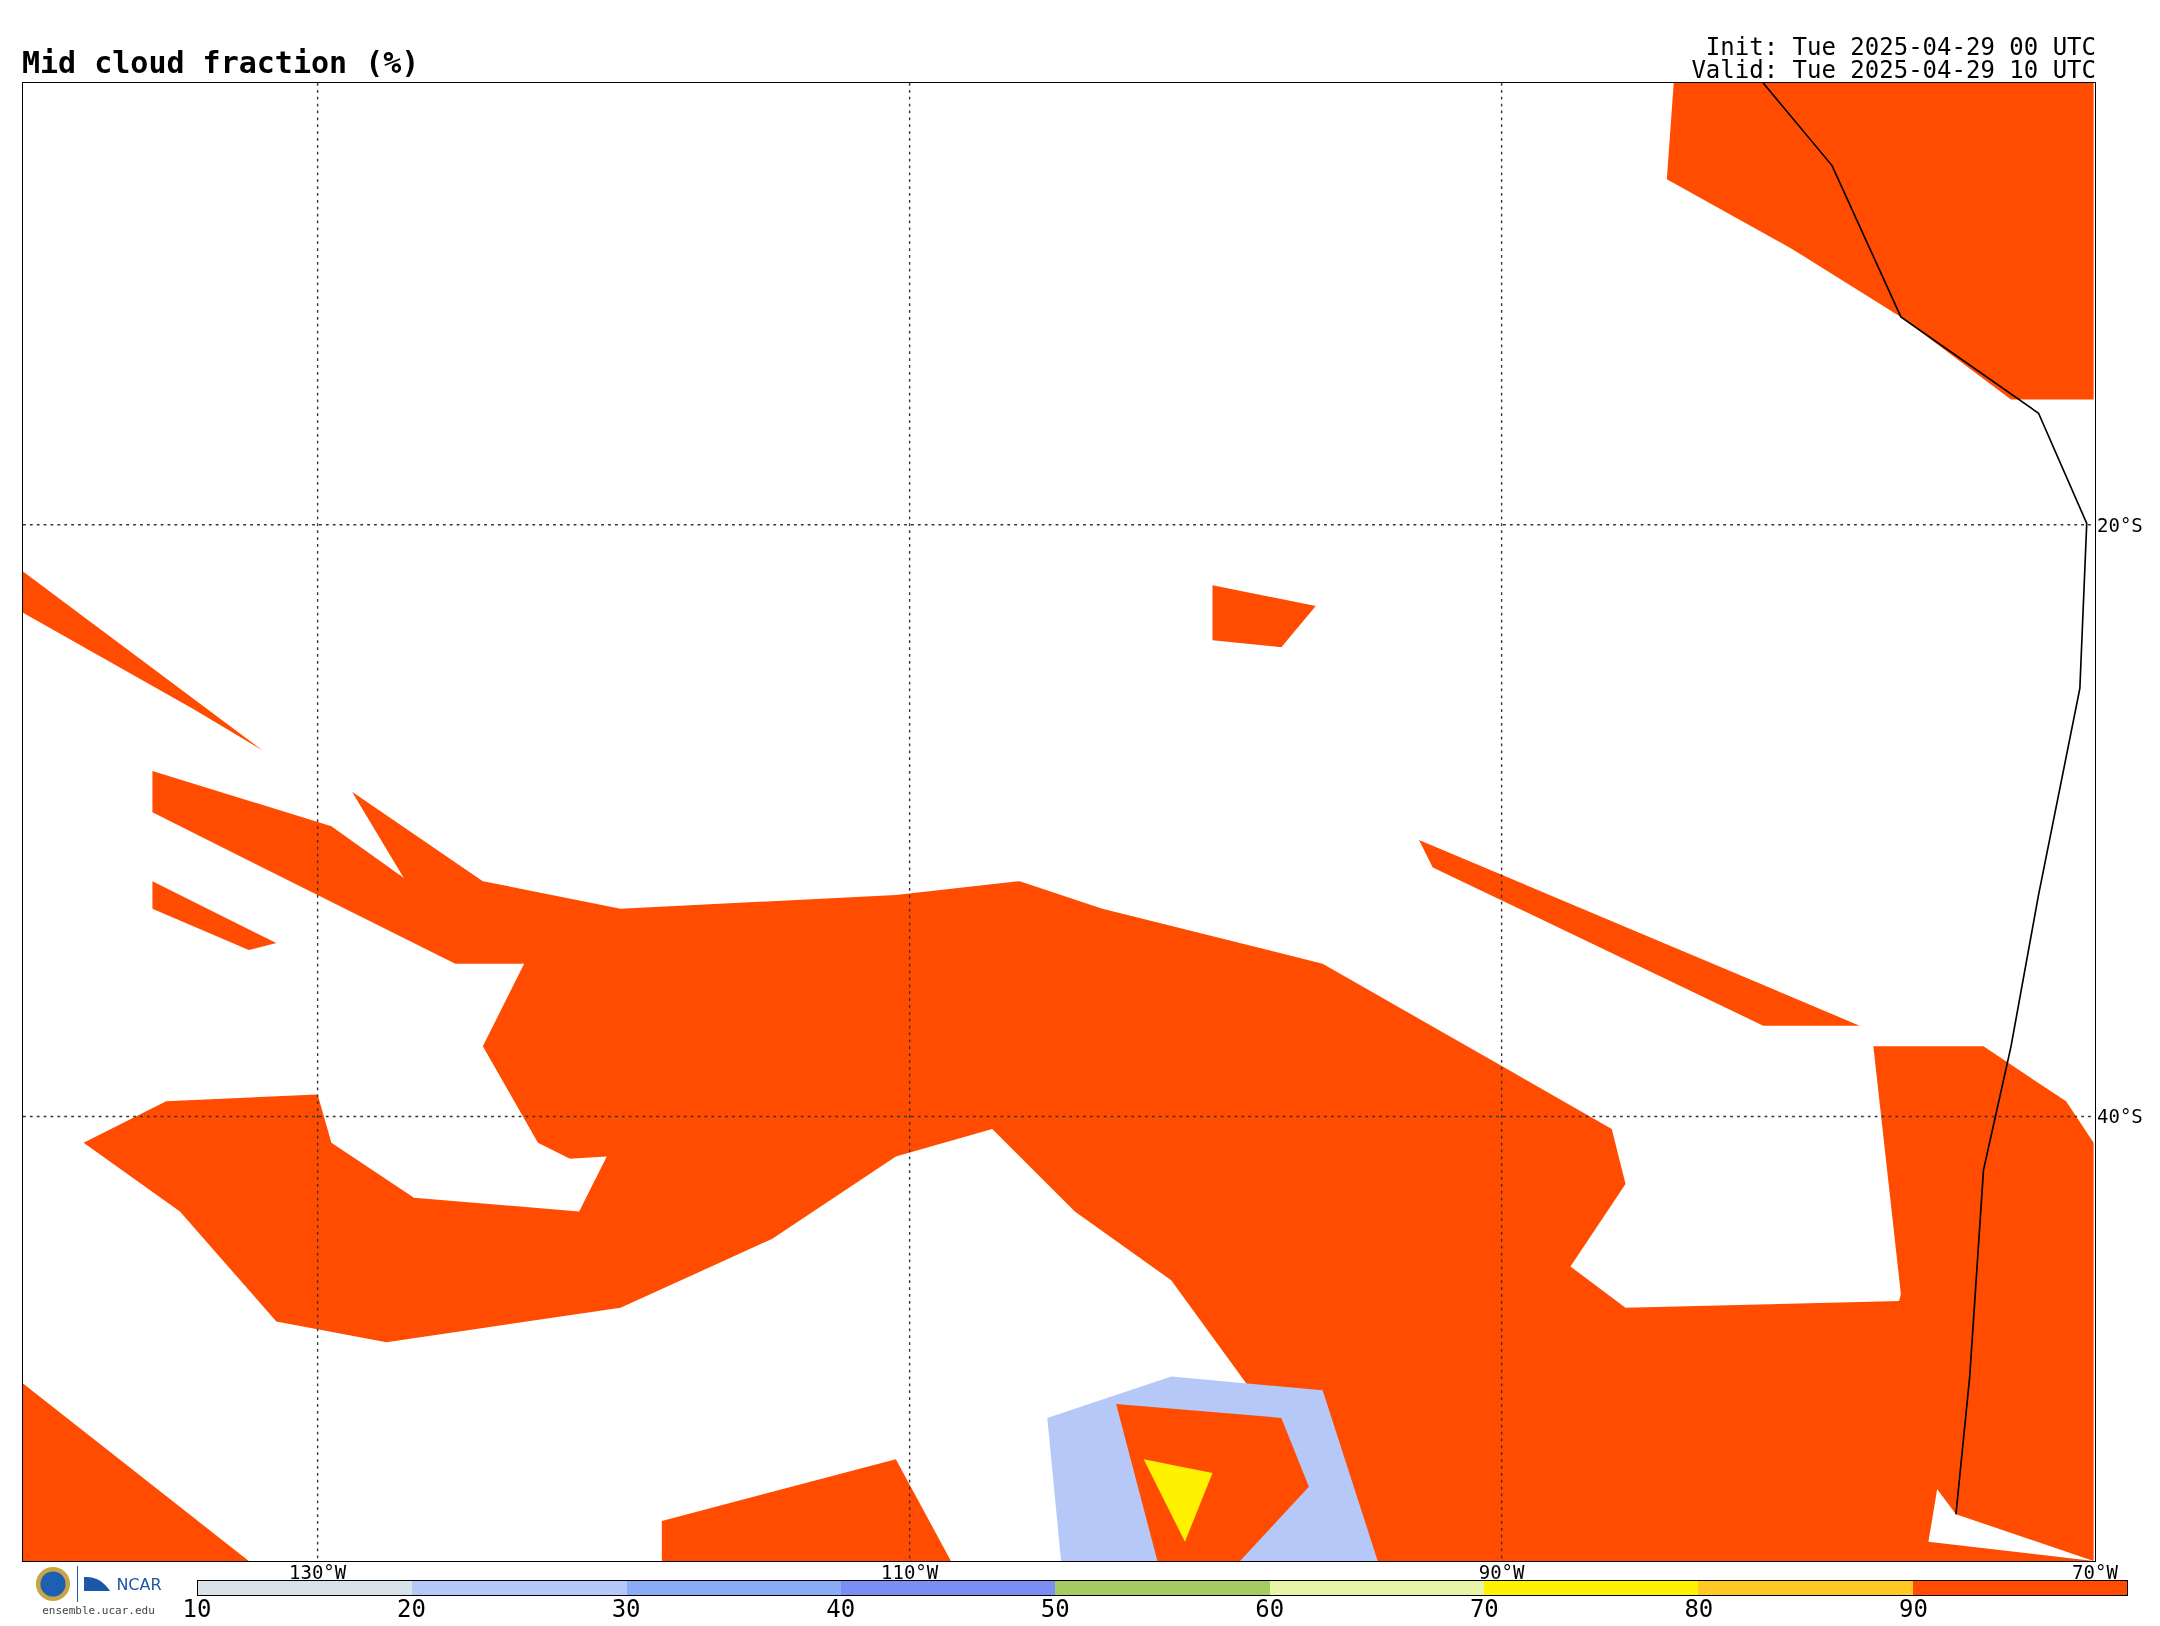 Image resolution: width=2160 pixels, height=1626 pixels. Describe the element at coordinates (318, 1572) in the screenshot. I see `longitude-label: 130°W` at that location.